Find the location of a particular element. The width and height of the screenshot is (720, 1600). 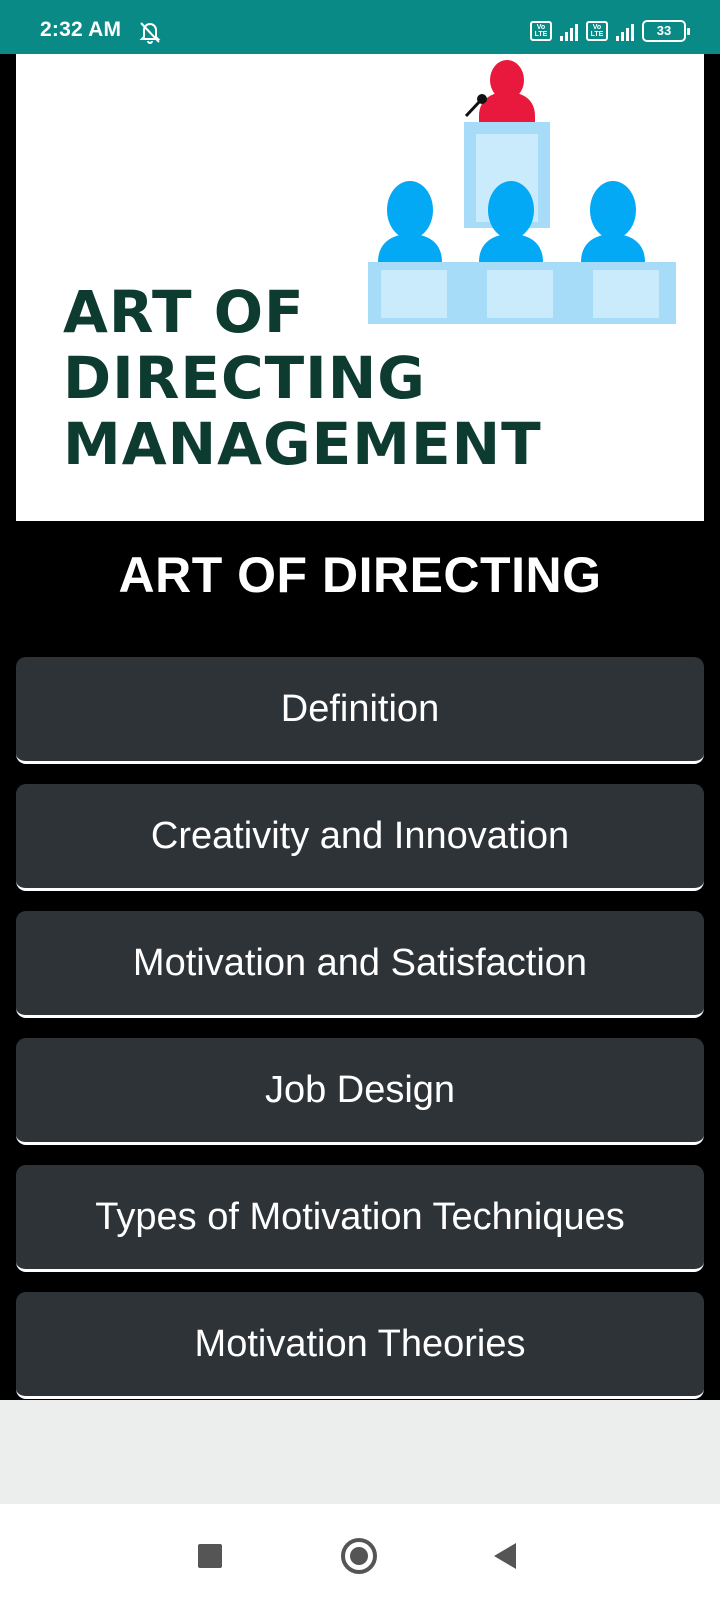

topic-button-motivation-theories: Motivation Theories is located at coordinates (360, 1345).